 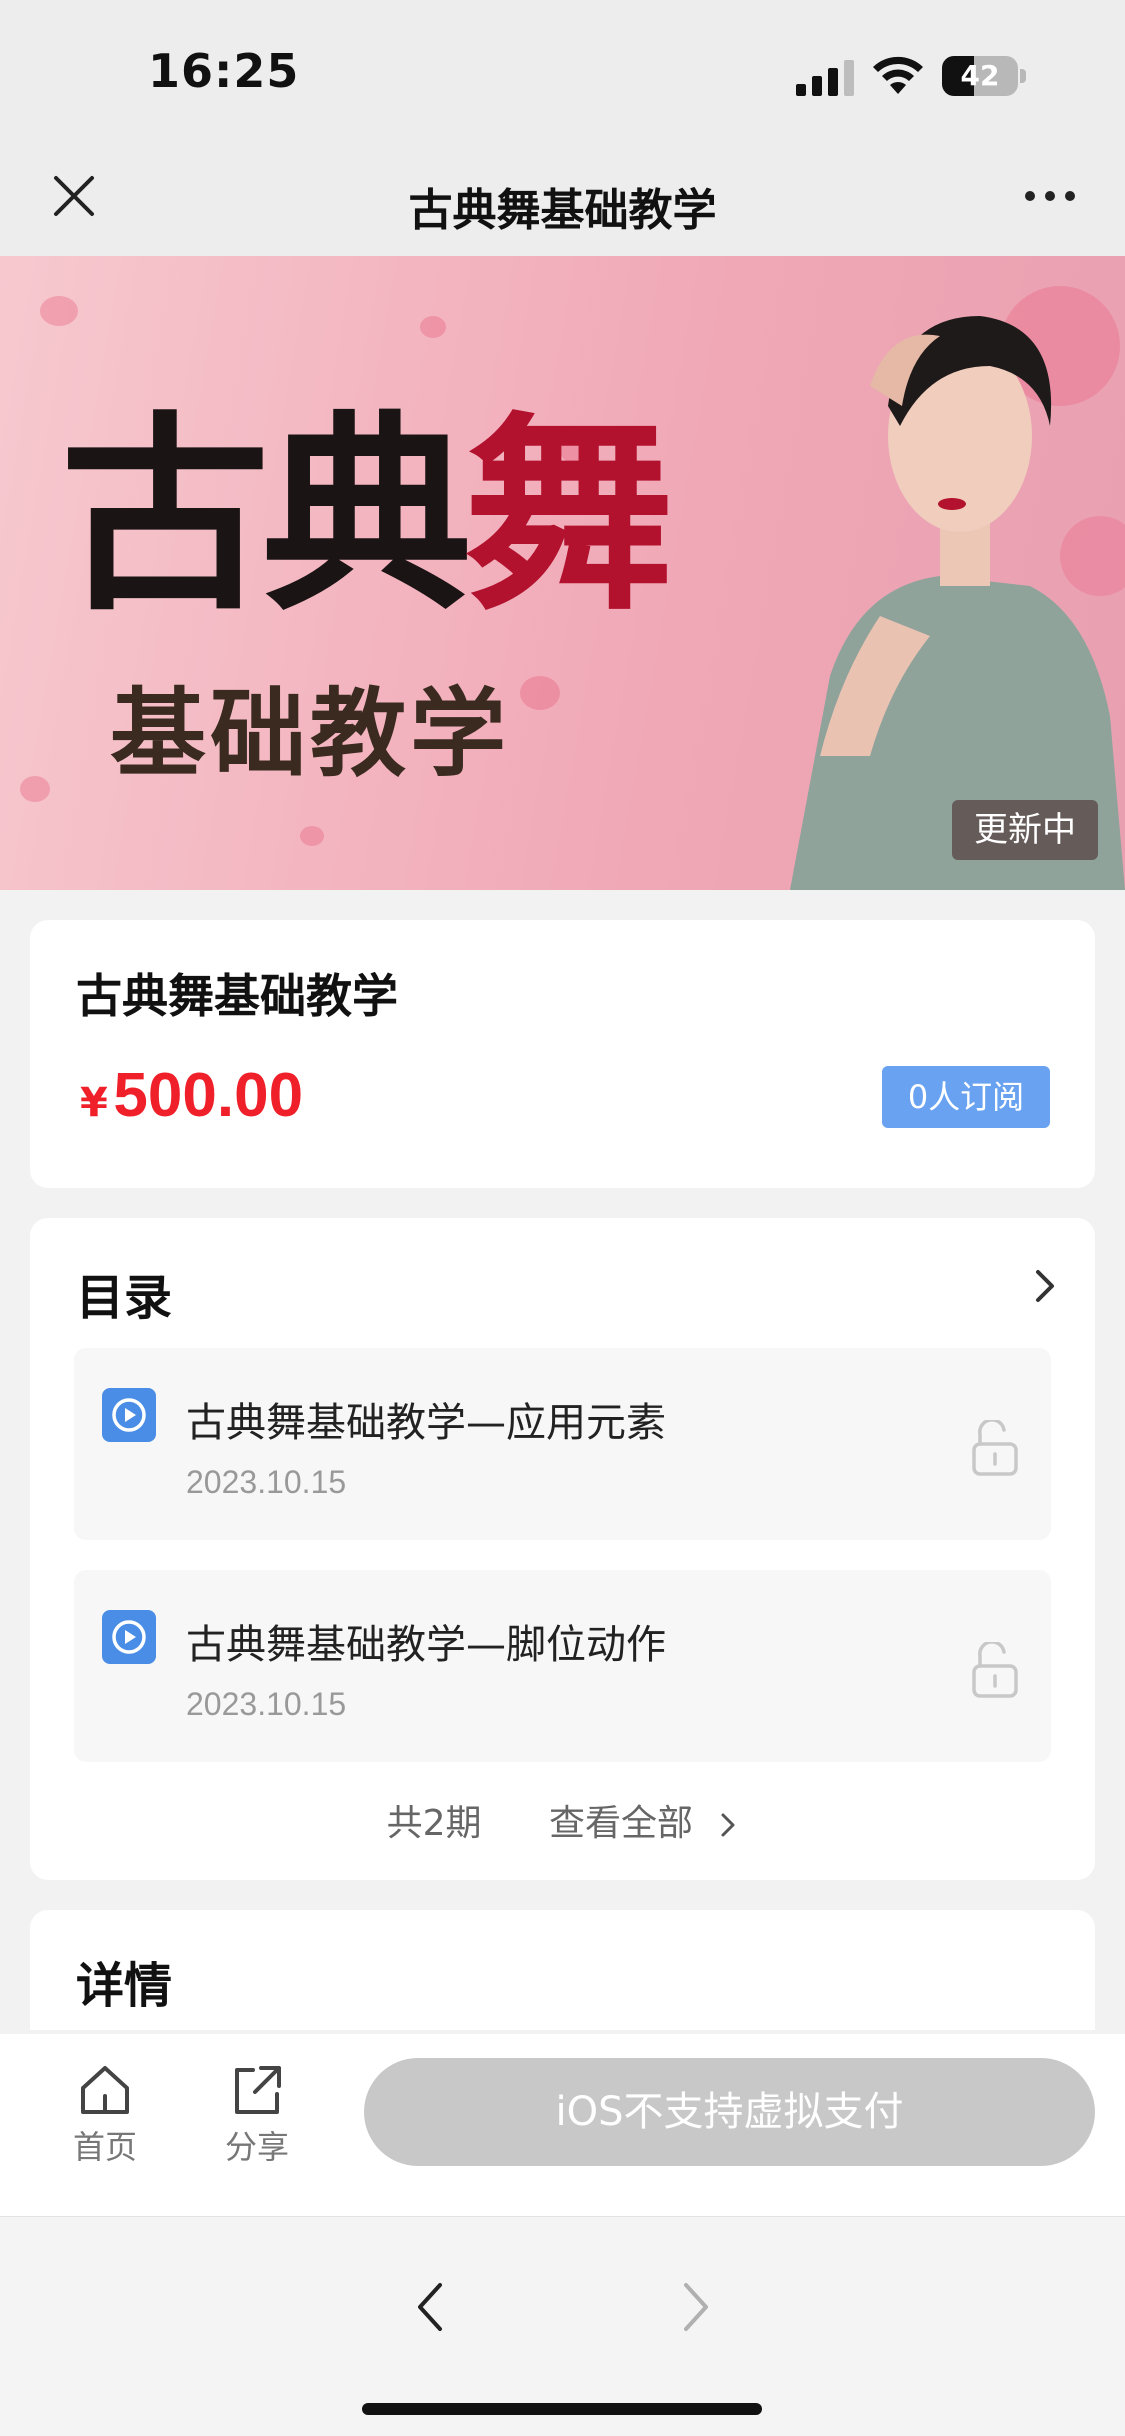 What do you see at coordinates (237, 996) in the screenshot?
I see `course-title: 古典舞基础教学` at bounding box center [237, 996].